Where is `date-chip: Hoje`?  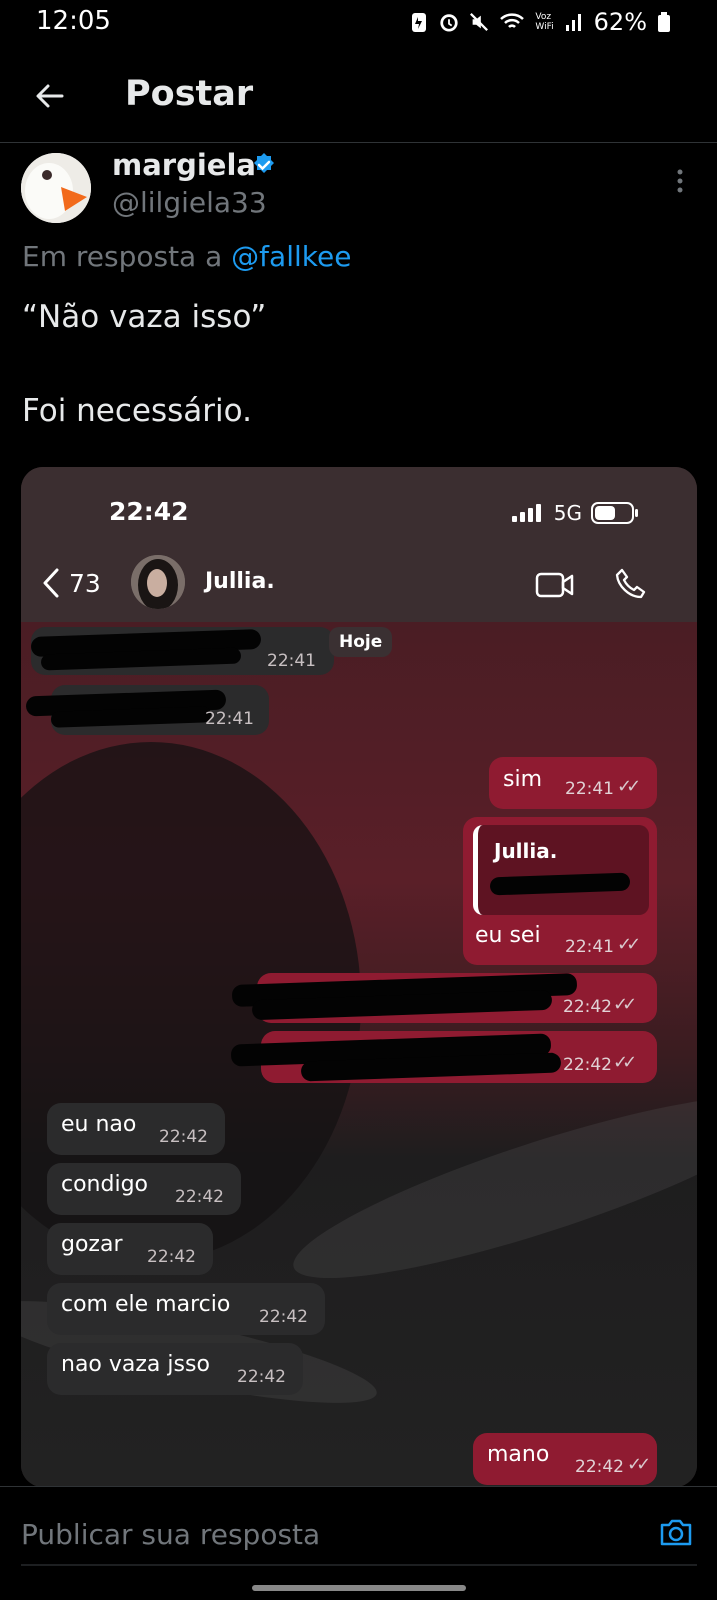 date-chip: Hoje is located at coordinates (361, 642).